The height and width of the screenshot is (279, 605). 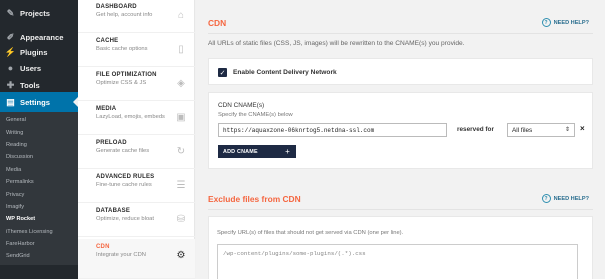 I want to click on remove-cname-button: ×, so click(x=582, y=128).